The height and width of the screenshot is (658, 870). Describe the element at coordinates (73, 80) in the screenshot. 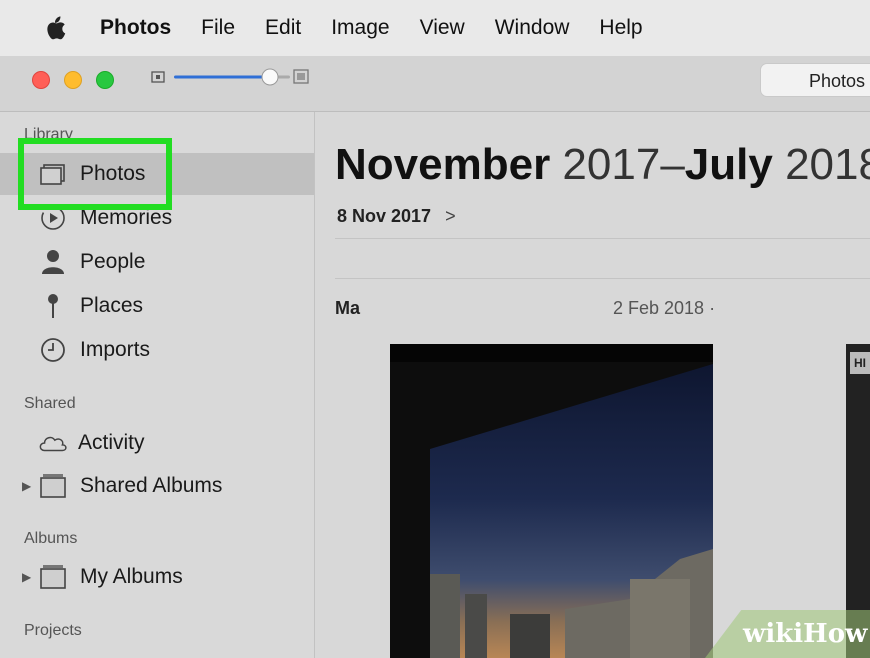

I see `minimize-button` at that location.